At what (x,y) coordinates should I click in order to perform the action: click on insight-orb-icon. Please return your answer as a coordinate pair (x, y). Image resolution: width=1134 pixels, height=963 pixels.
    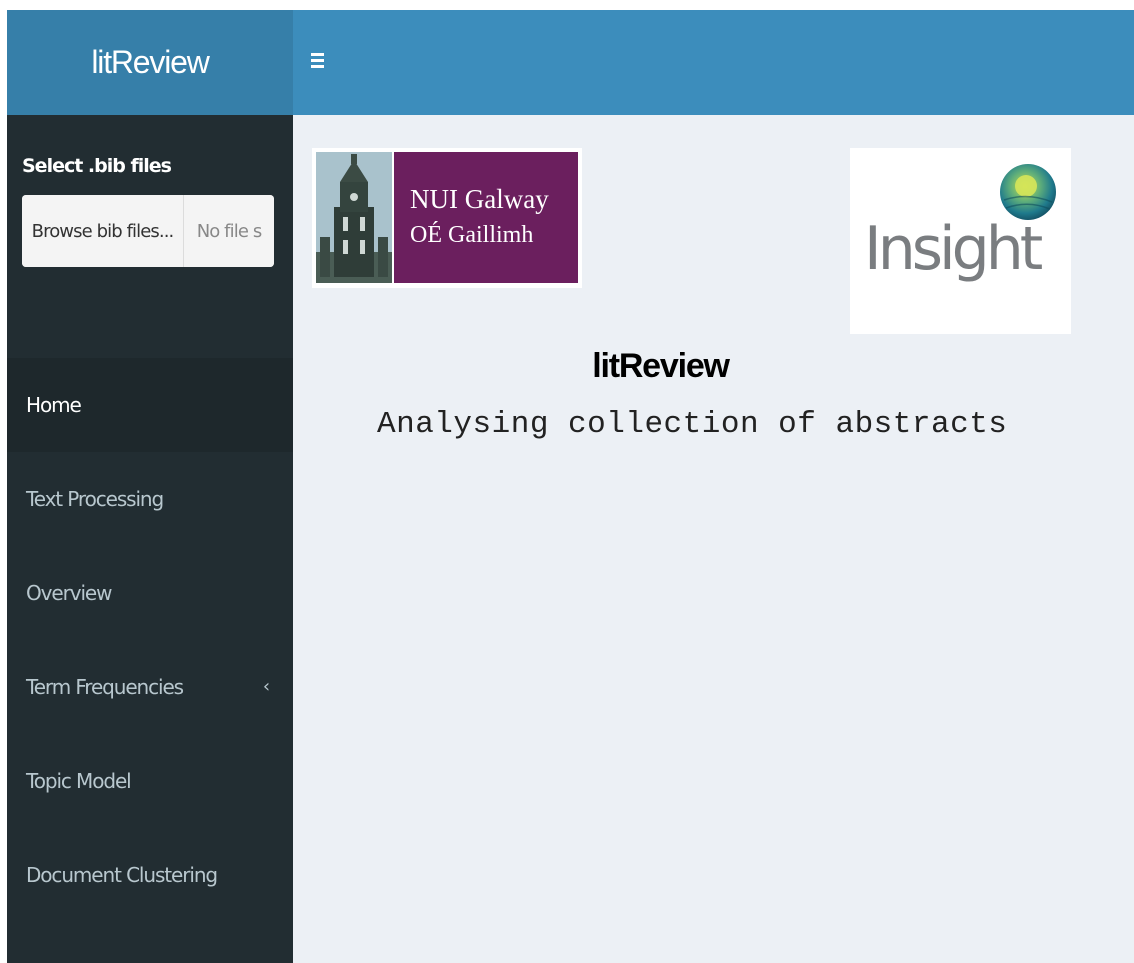
    Looking at the image, I should click on (1028, 192).